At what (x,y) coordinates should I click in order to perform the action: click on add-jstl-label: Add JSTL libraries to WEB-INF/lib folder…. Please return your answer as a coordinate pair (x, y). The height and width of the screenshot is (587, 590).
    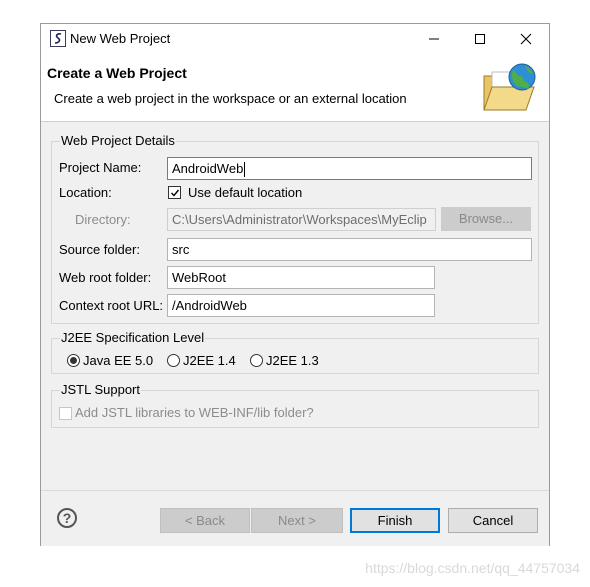
    Looking at the image, I should click on (194, 412).